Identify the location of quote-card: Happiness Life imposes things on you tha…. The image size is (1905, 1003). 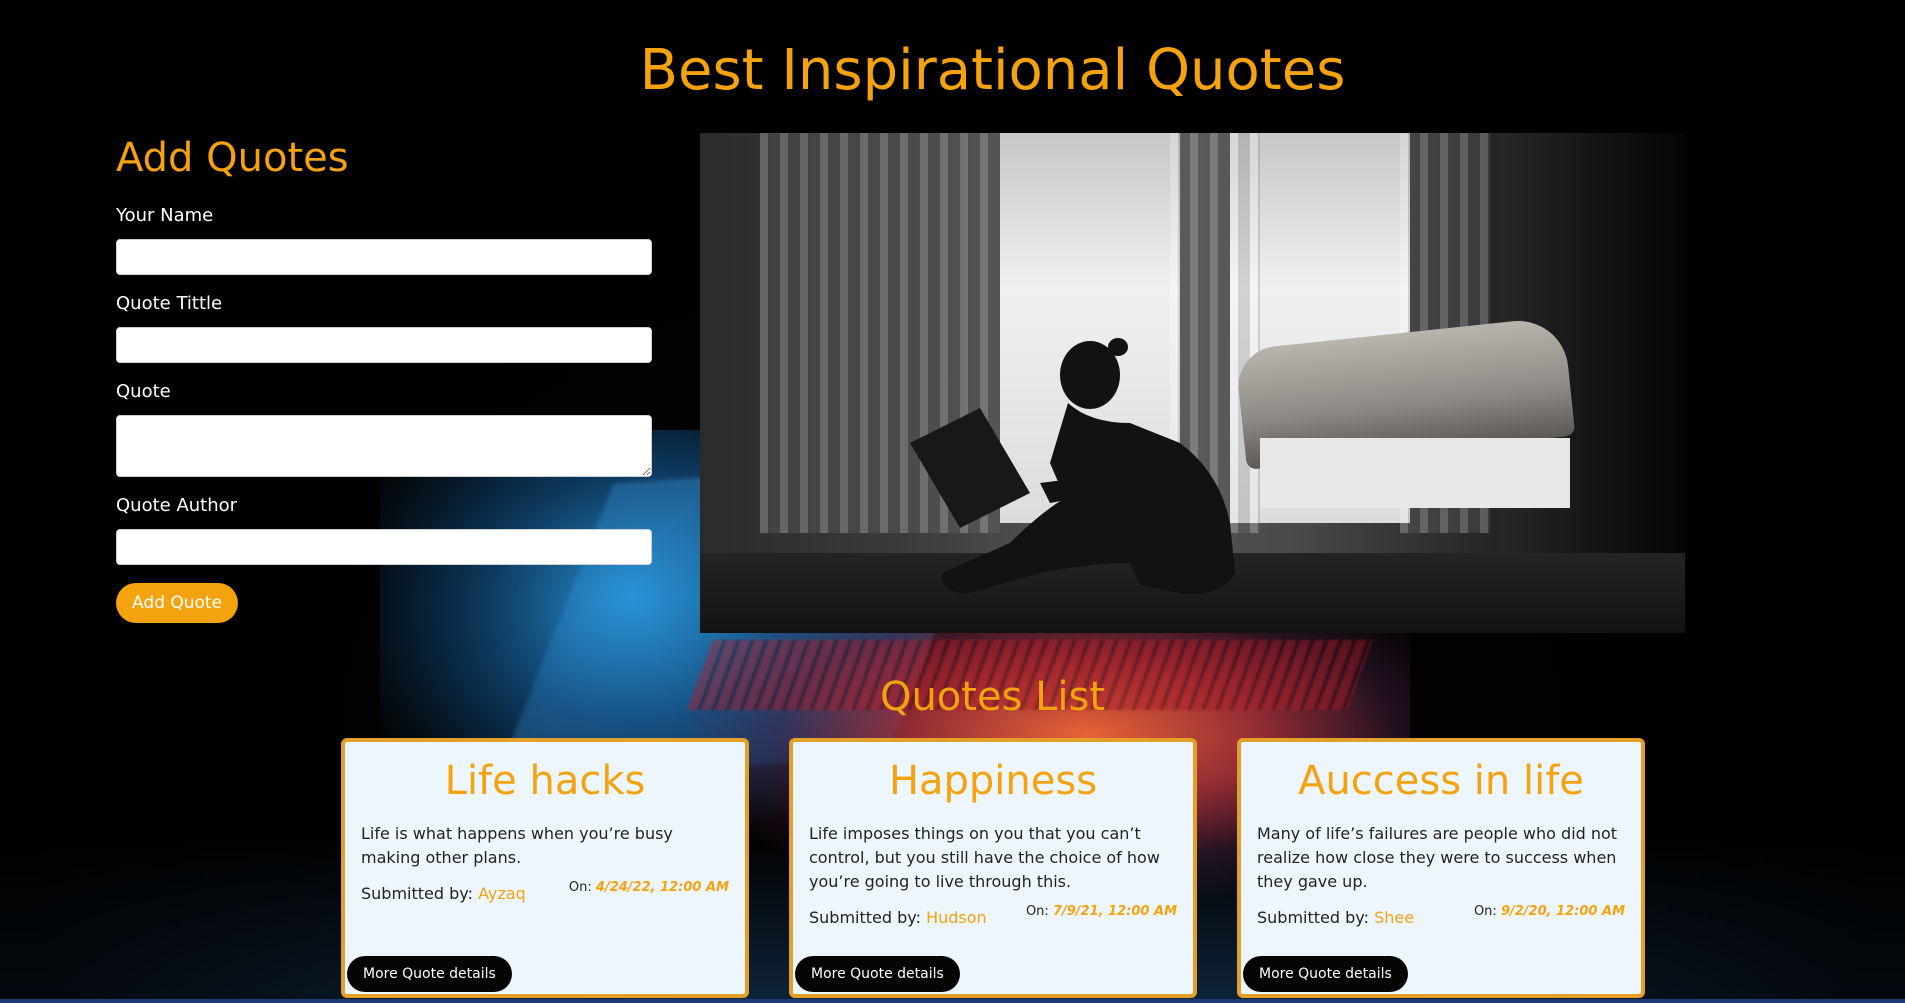
(993, 868).